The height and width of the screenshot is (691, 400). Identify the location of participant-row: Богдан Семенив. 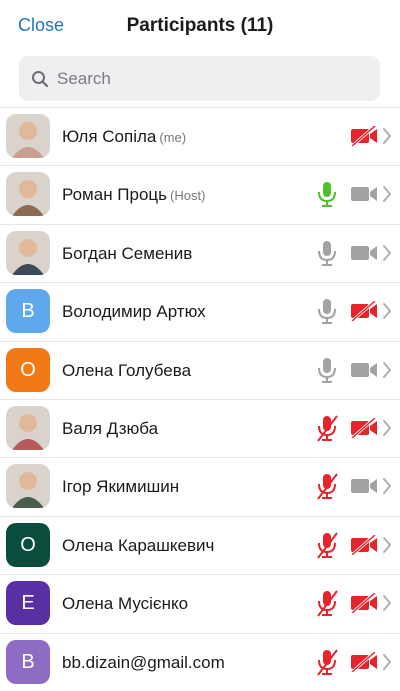
(200, 252).